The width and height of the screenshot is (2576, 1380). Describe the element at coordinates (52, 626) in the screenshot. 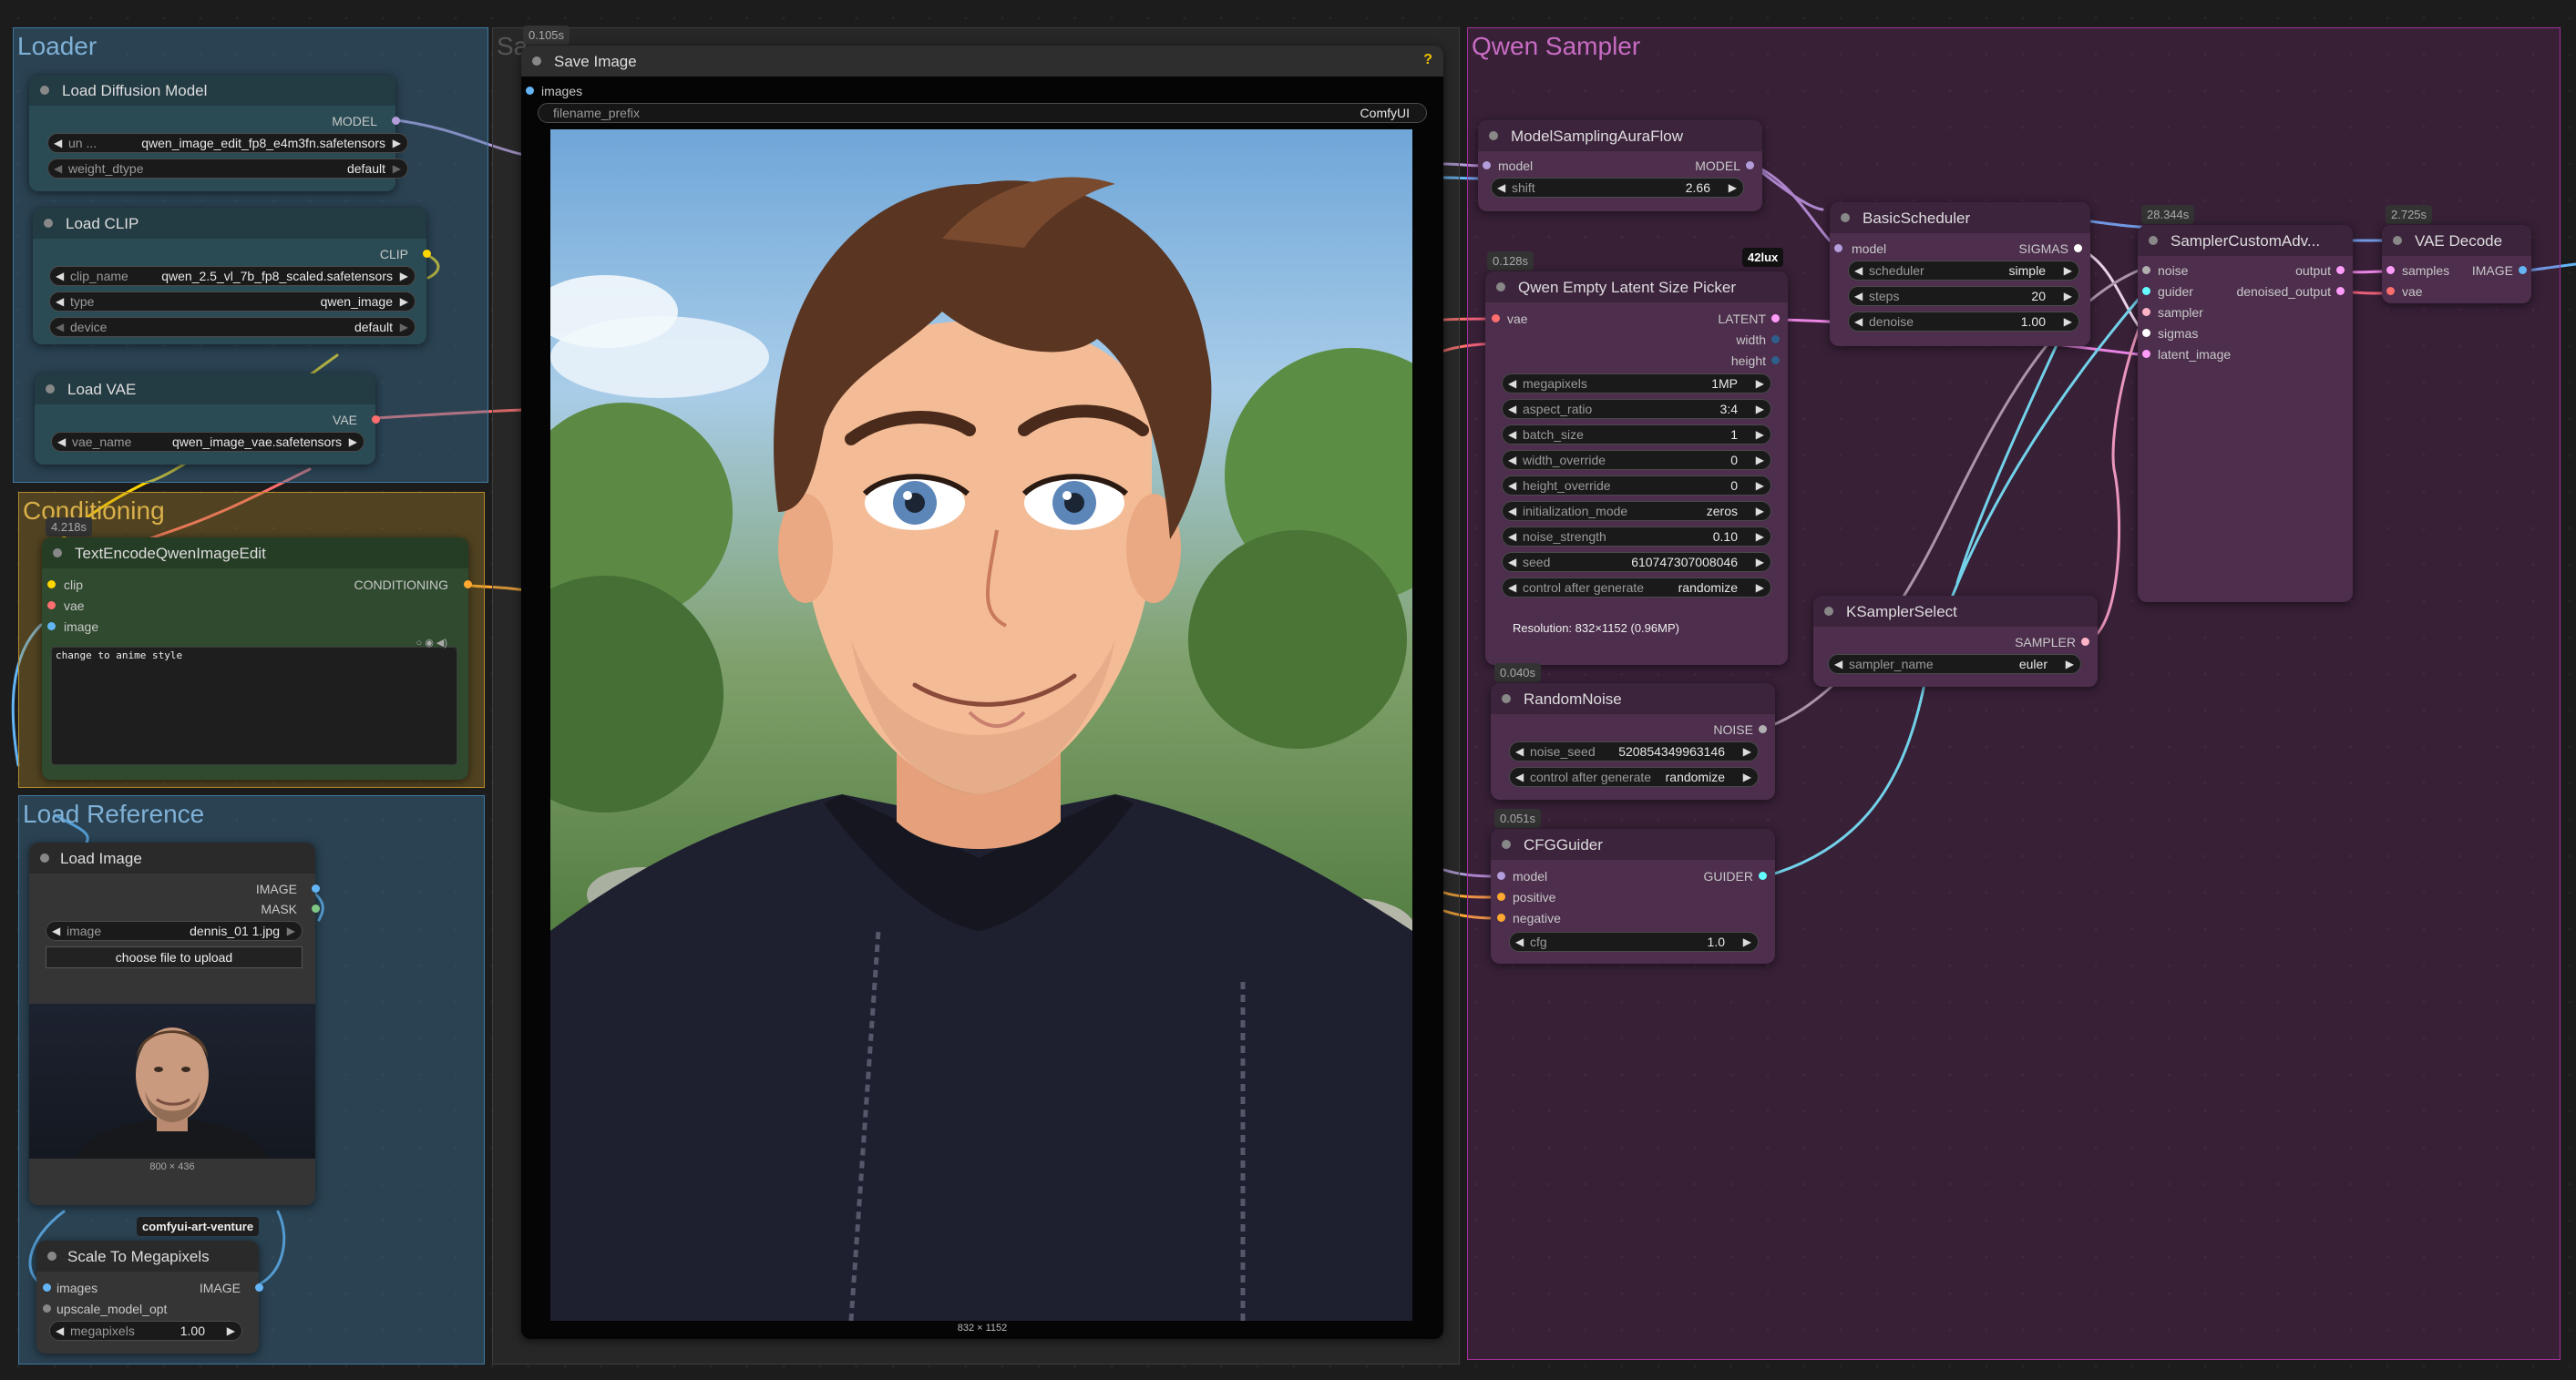

I see `input-image-socket` at that location.